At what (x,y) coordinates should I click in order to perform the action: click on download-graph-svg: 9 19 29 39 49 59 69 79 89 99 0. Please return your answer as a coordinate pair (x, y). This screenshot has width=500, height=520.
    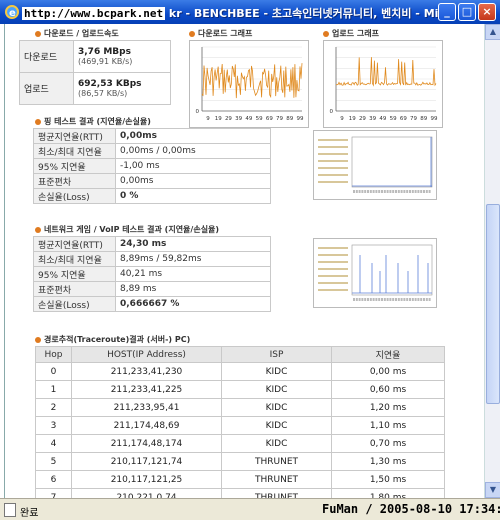
    Looking at the image, I should click on (250, 84).